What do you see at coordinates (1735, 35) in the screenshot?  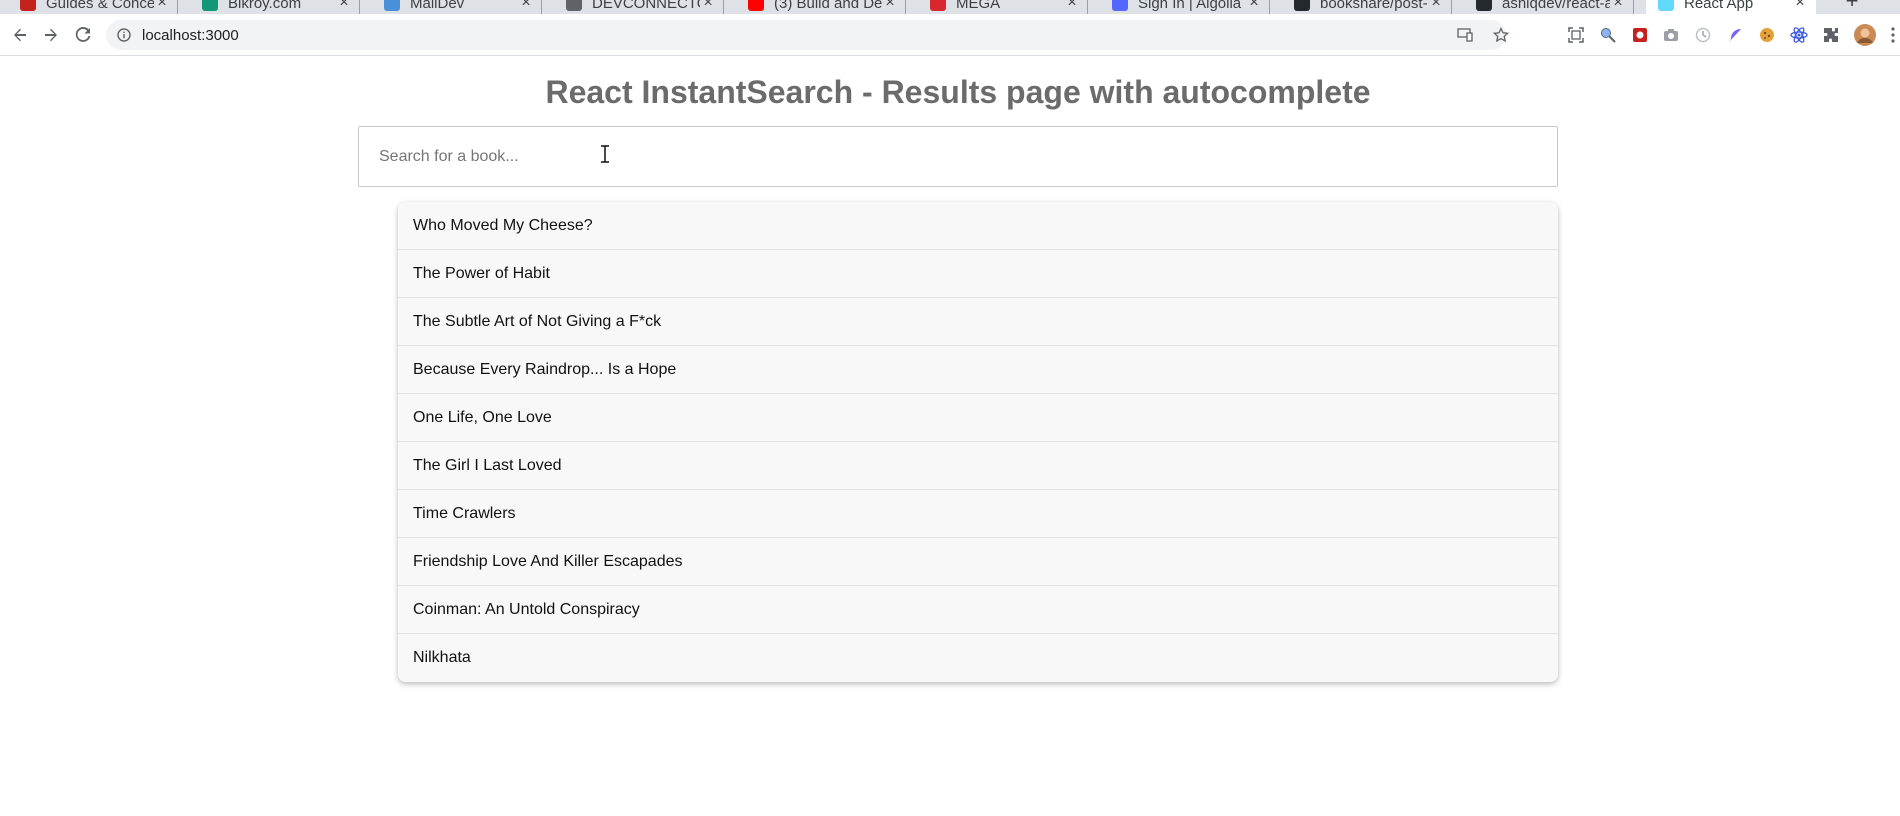 I see `feather-extension-icon` at bounding box center [1735, 35].